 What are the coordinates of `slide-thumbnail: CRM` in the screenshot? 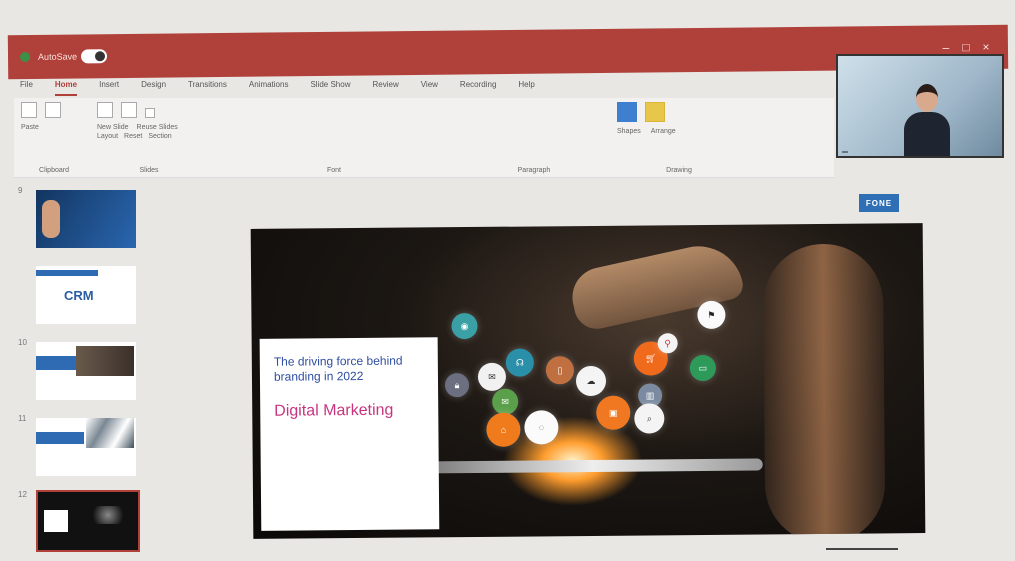 It's located at (84, 293).